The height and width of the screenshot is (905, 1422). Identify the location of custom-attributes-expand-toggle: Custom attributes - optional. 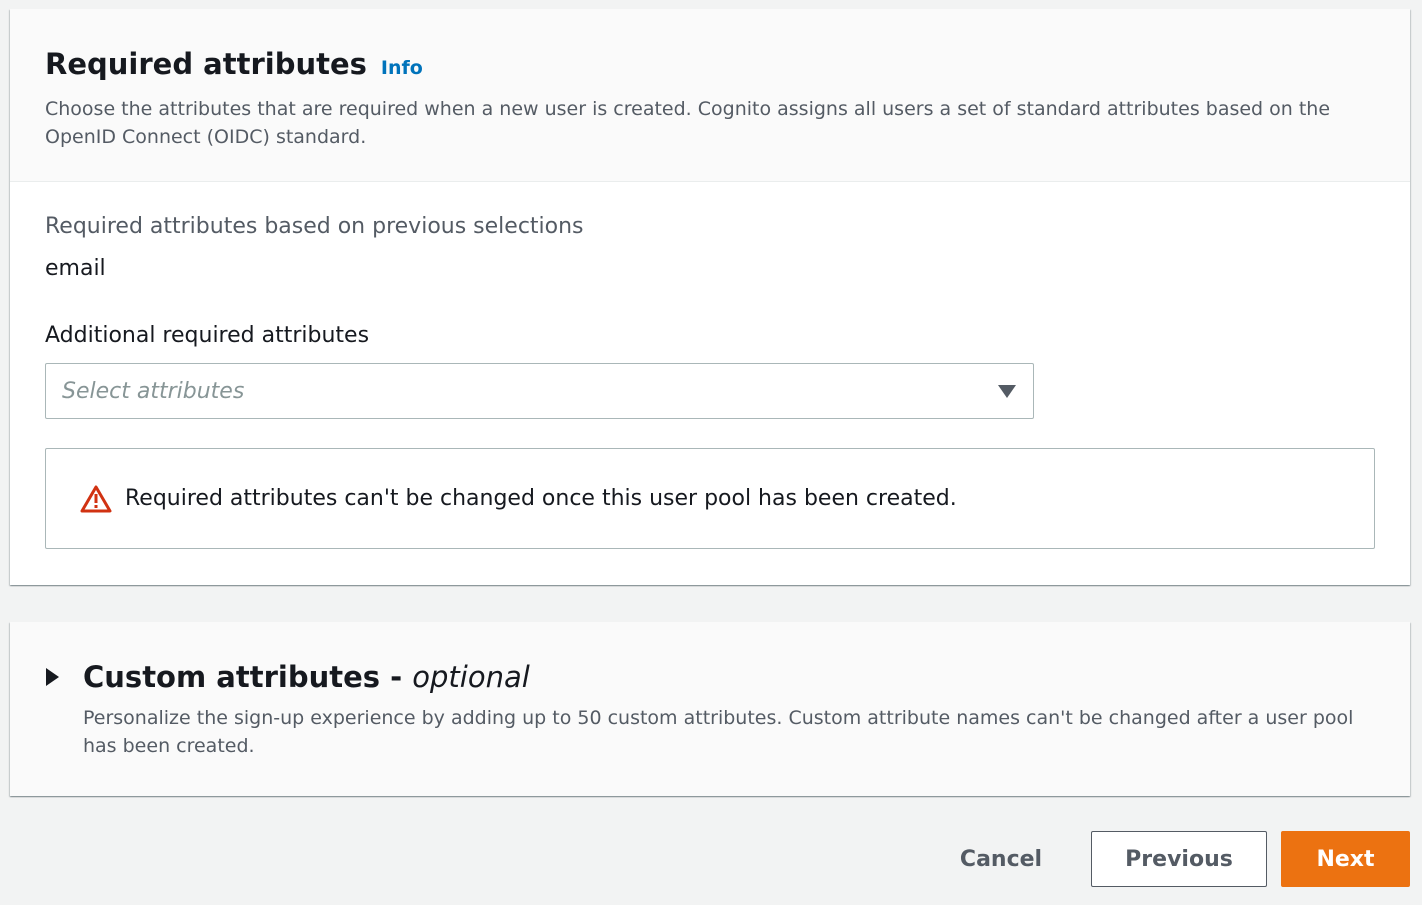
(710, 677).